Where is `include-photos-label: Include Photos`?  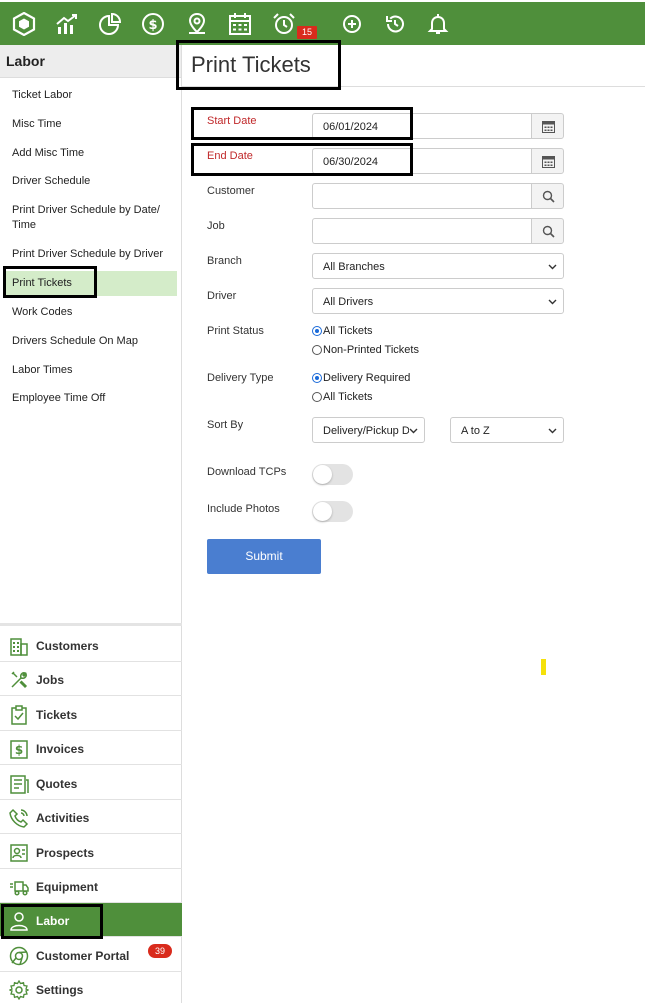 include-photos-label: Include Photos is located at coordinates (243, 509).